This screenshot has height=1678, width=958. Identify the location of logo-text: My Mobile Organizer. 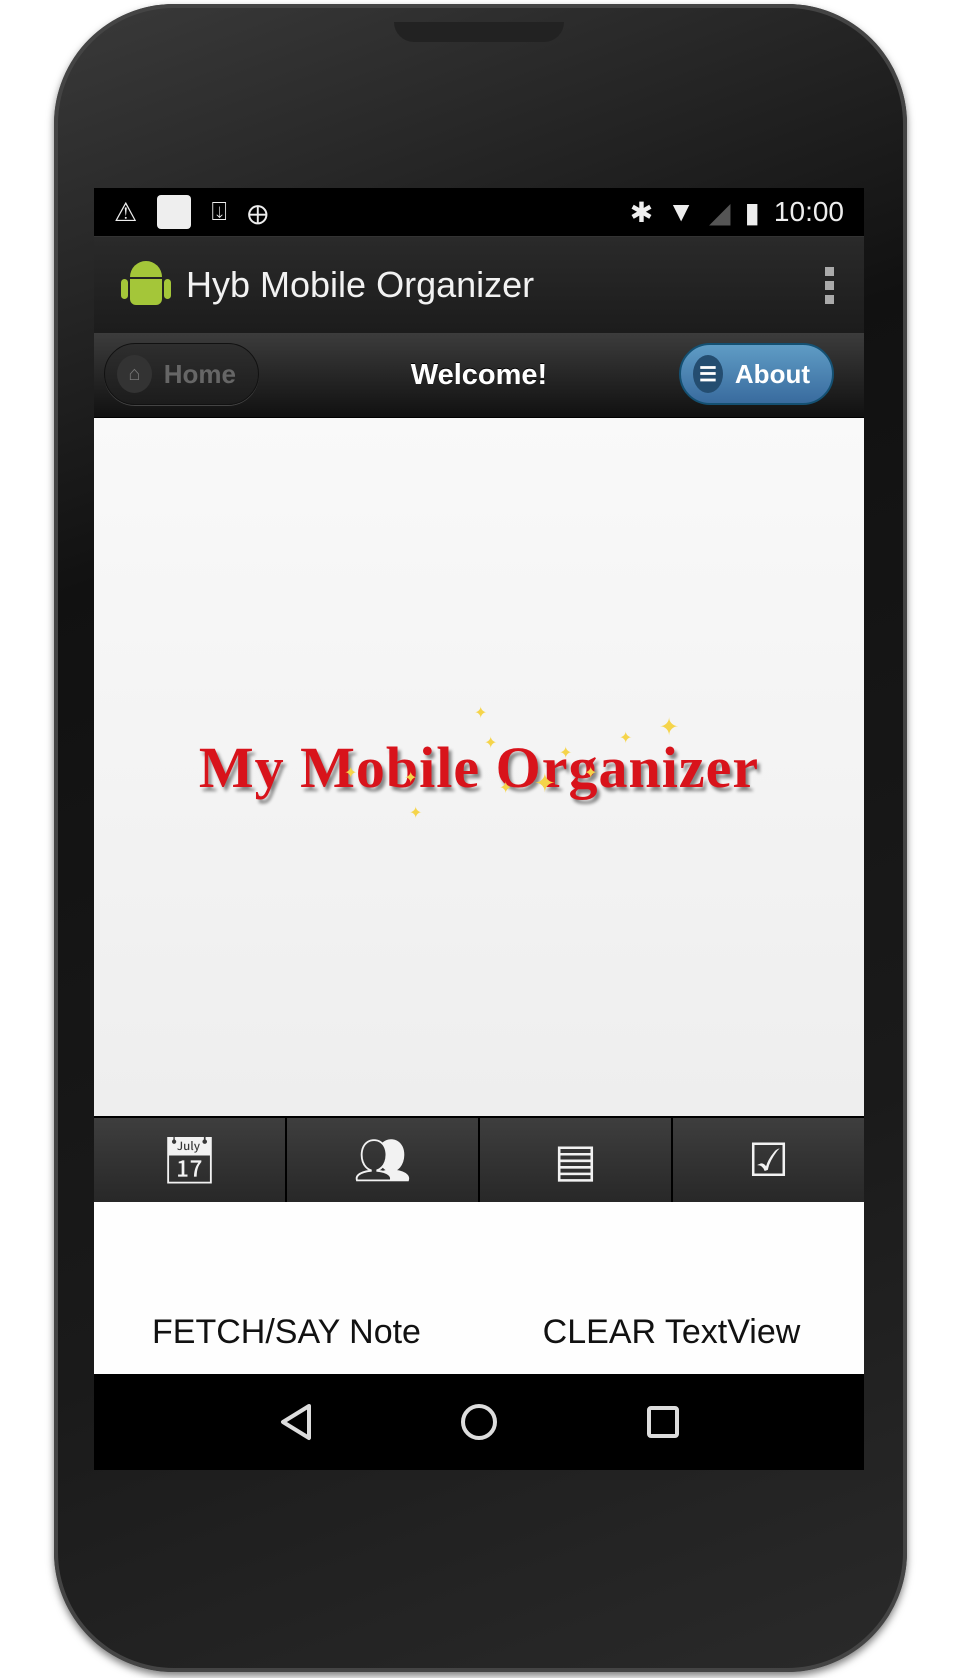
(479, 767).